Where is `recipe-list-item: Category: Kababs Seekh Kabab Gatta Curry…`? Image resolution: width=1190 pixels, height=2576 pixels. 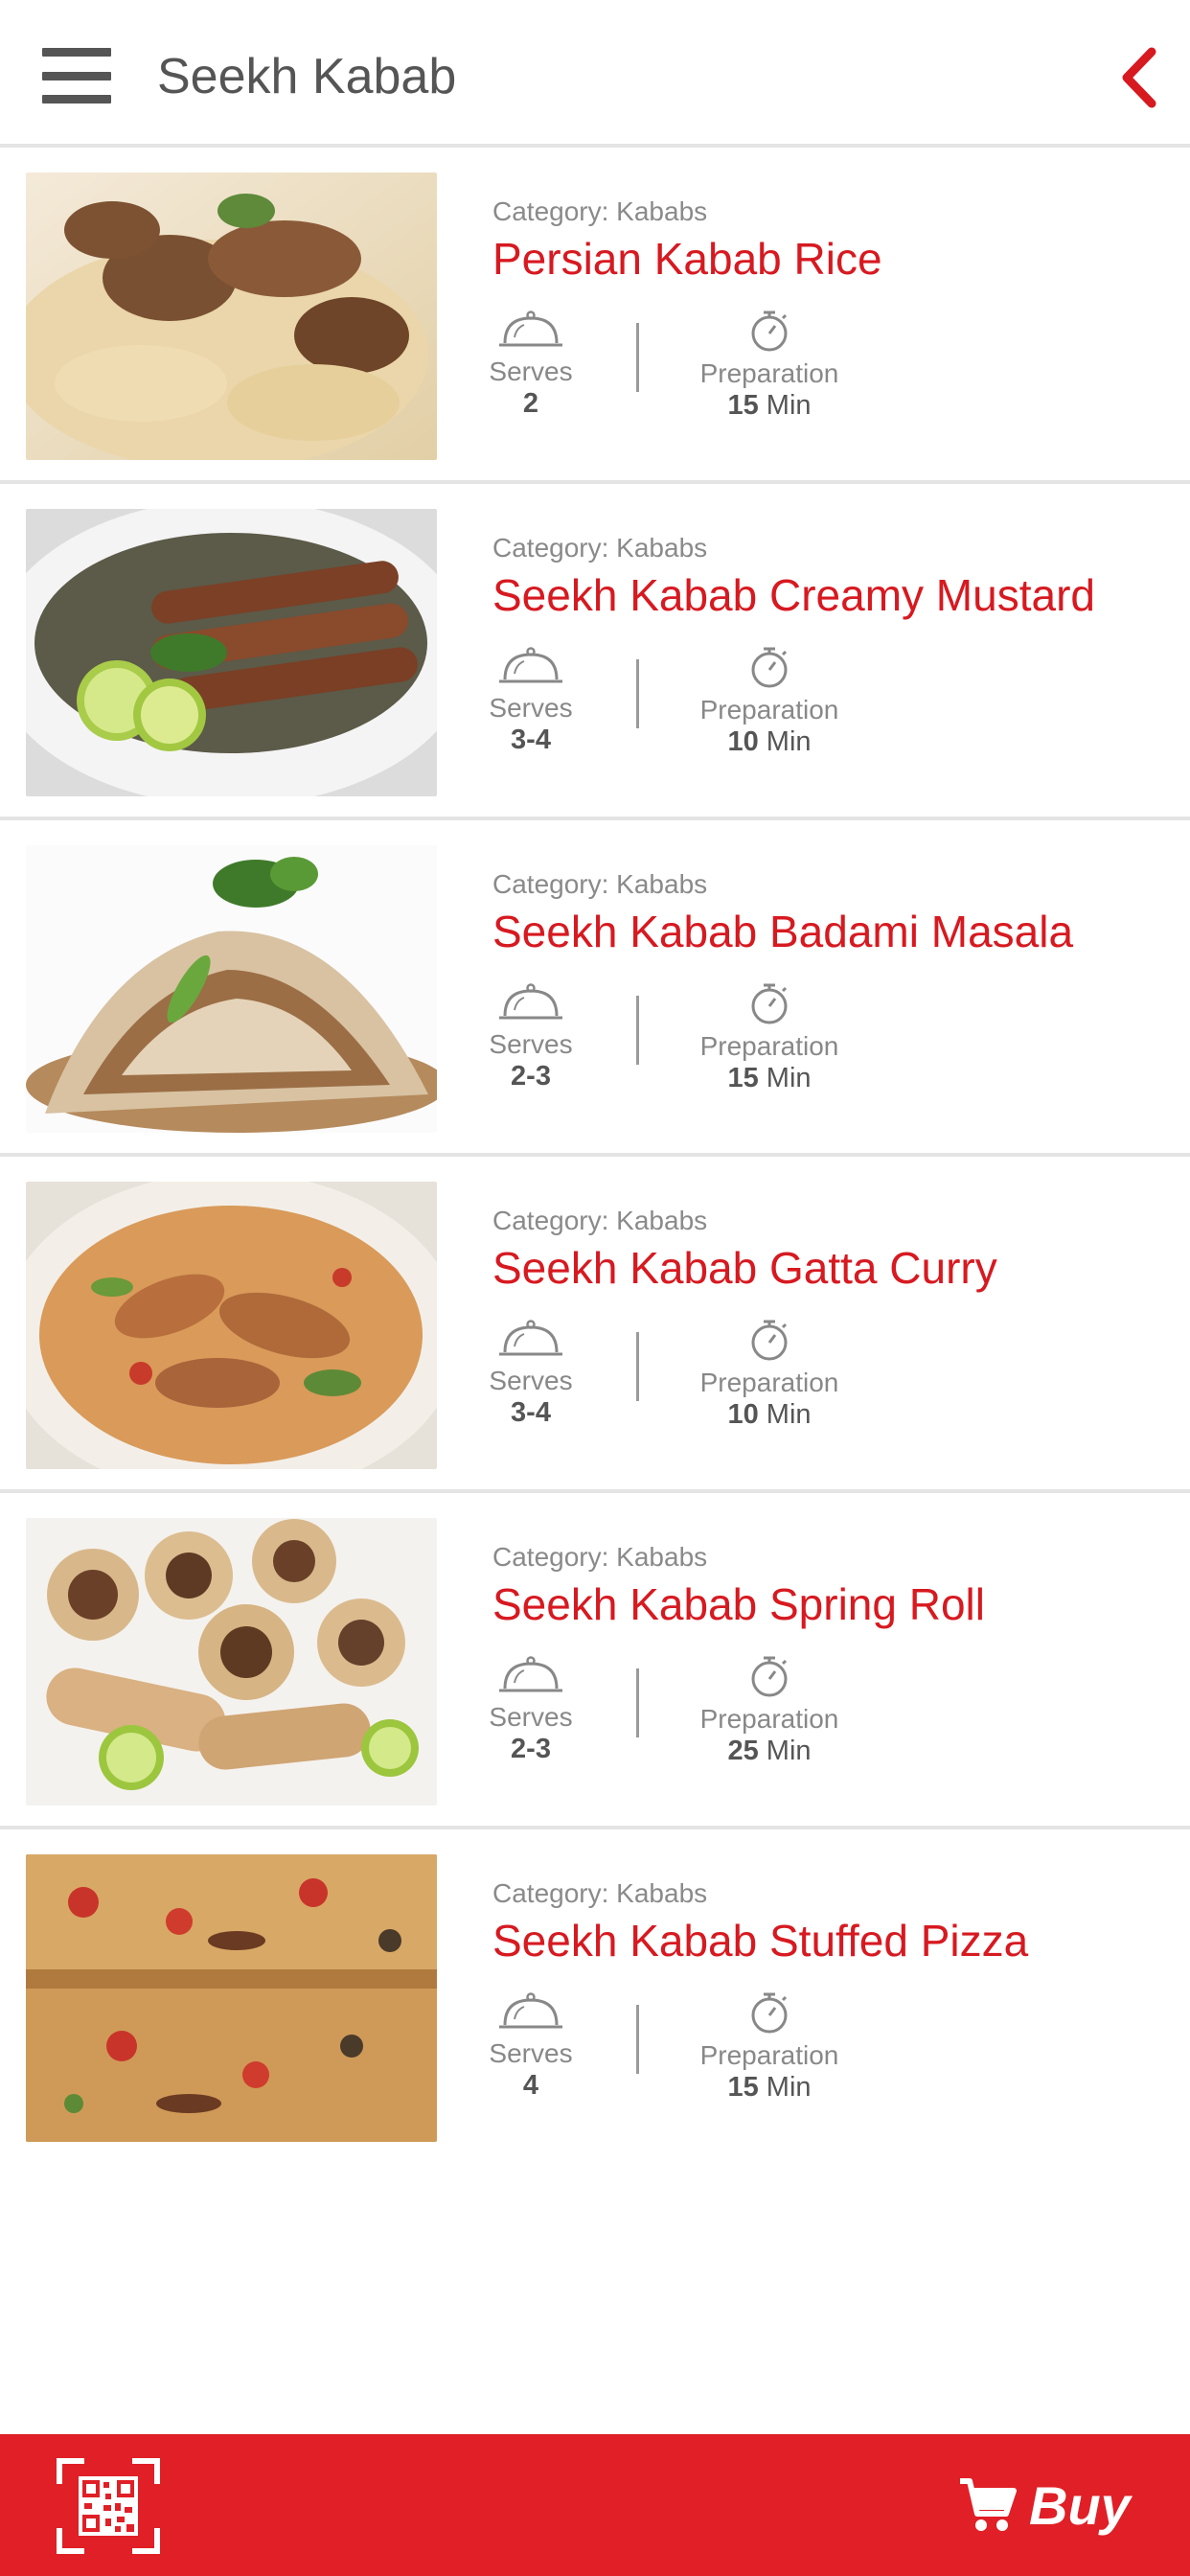 recipe-list-item: Category: Kababs Seekh Kabab Gatta Curry… is located at coordinates (595, 1325).